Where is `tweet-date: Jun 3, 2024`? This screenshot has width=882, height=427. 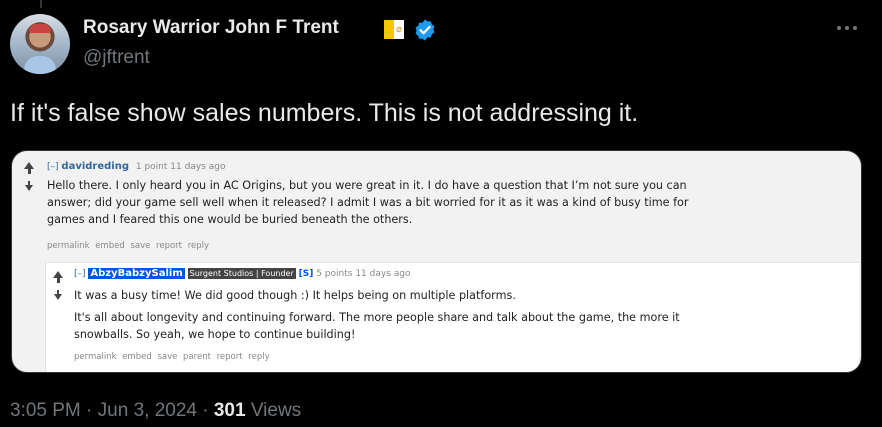
tweet-date: Jun 3, 2024 is located at coordinates (147, 410).